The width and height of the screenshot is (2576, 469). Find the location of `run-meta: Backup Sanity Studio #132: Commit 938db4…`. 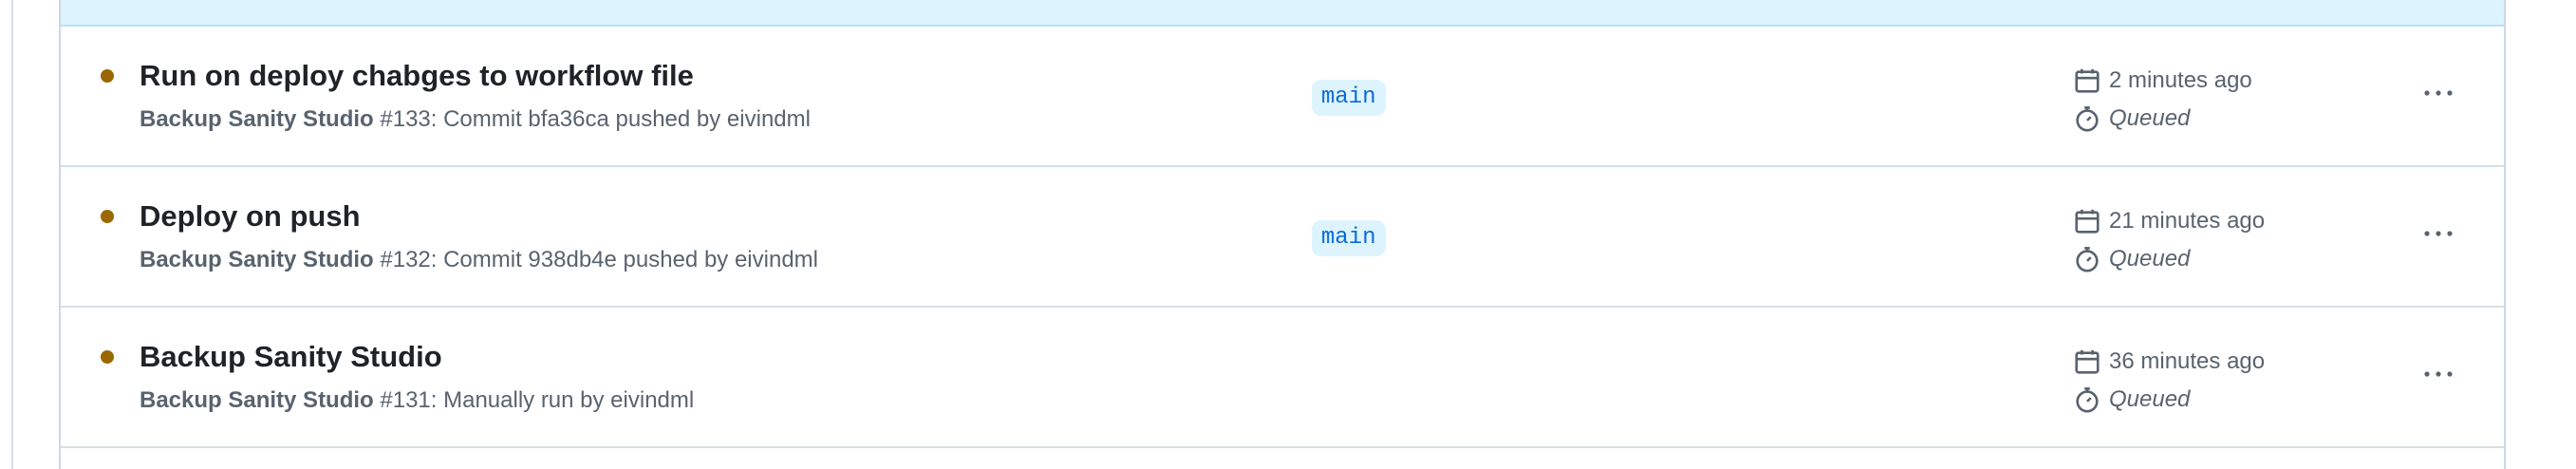

run-meta: Backup Sanity Studio #132: Commit 938db4… is located at coordinates (479, 260).